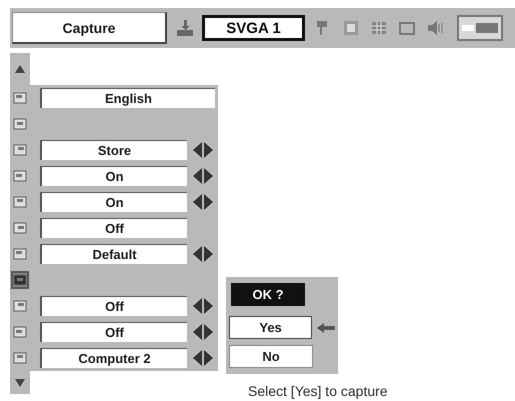 The width and height of the screenshot is (515, 401). Describe the element at coordinates (270, 327) in the screenshot. I see `dialog-option: Yes` at that location.